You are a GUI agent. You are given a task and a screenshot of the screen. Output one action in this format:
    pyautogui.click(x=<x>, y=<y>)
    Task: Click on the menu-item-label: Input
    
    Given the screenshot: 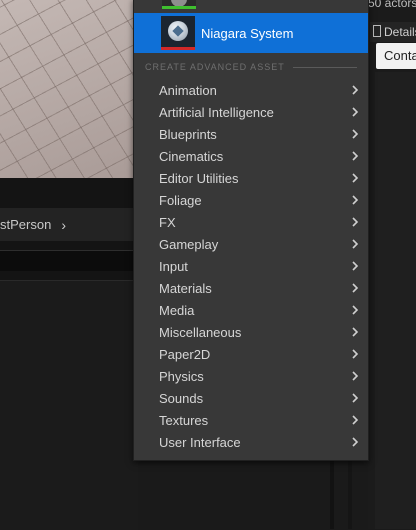 What is the action you would take?
    pyautogui.click(x=173, y=266)
    